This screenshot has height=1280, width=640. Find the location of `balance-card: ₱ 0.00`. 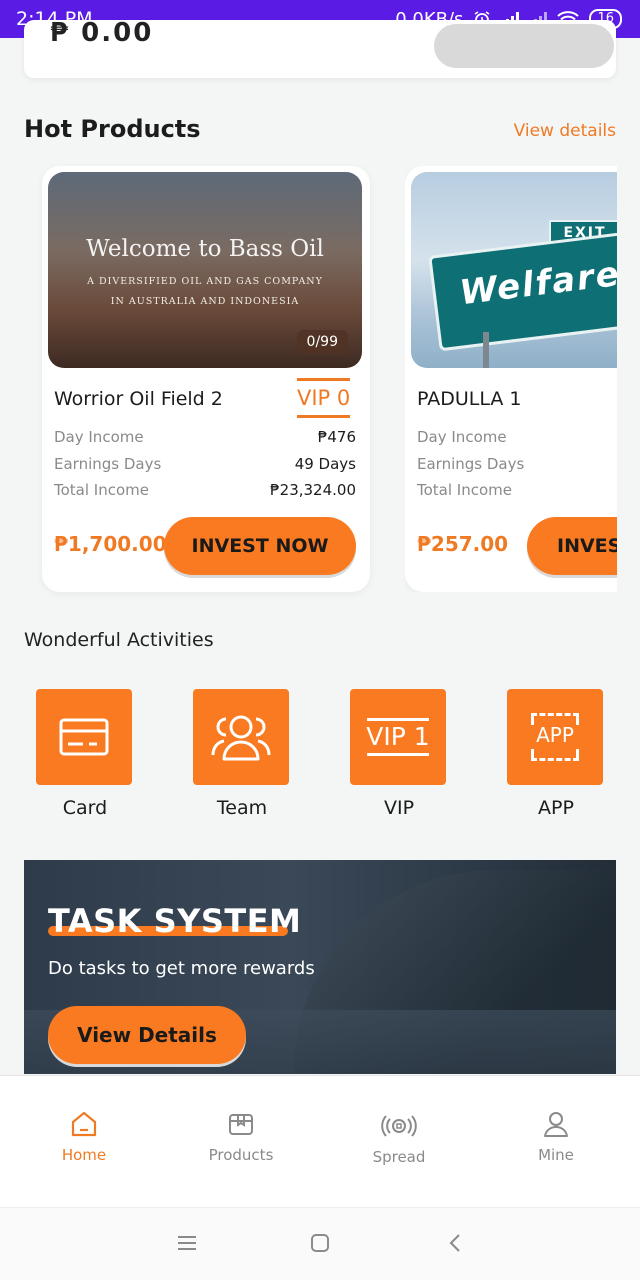

balance-card: ₱ 0.00 is located at coordinates (320, 49).